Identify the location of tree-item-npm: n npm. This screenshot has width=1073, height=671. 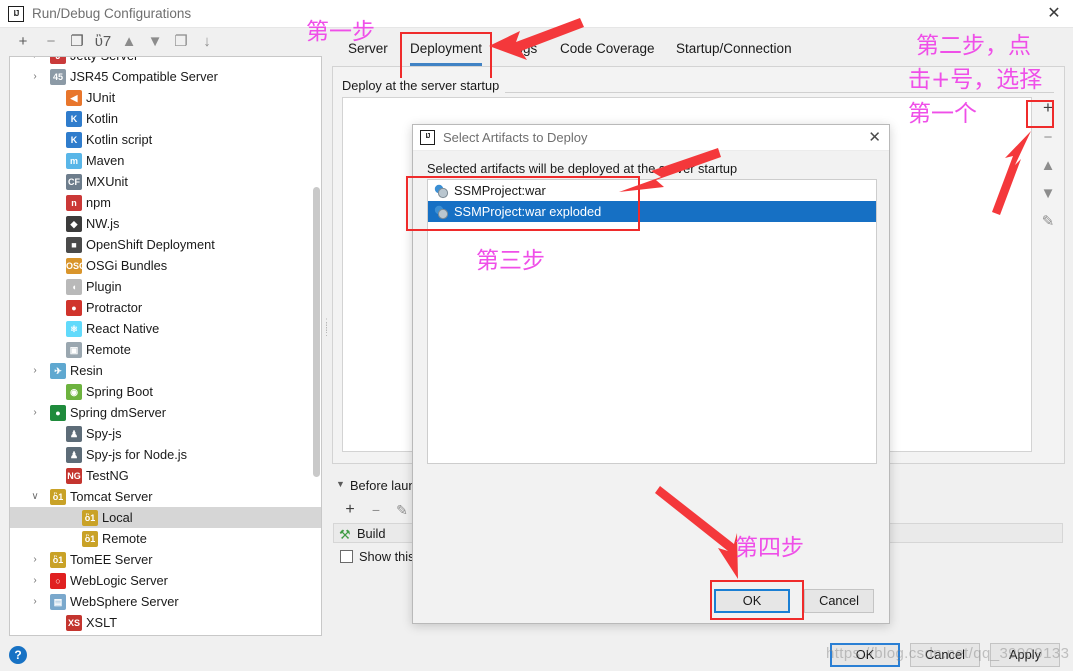
(165, 202).